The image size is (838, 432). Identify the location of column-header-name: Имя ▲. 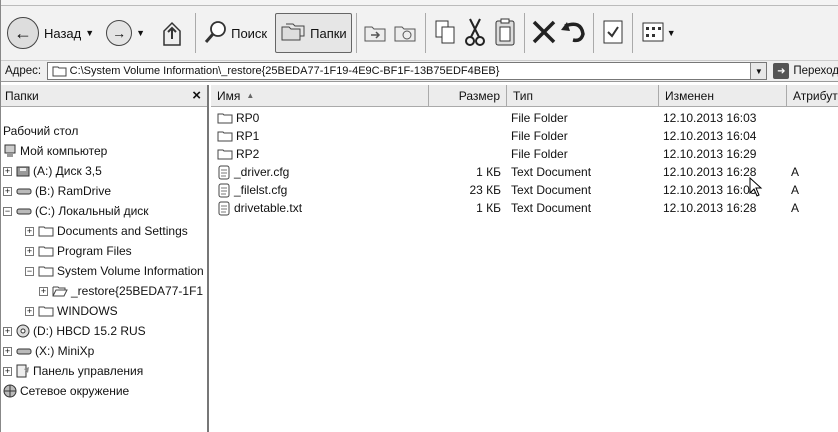
(320, 96).